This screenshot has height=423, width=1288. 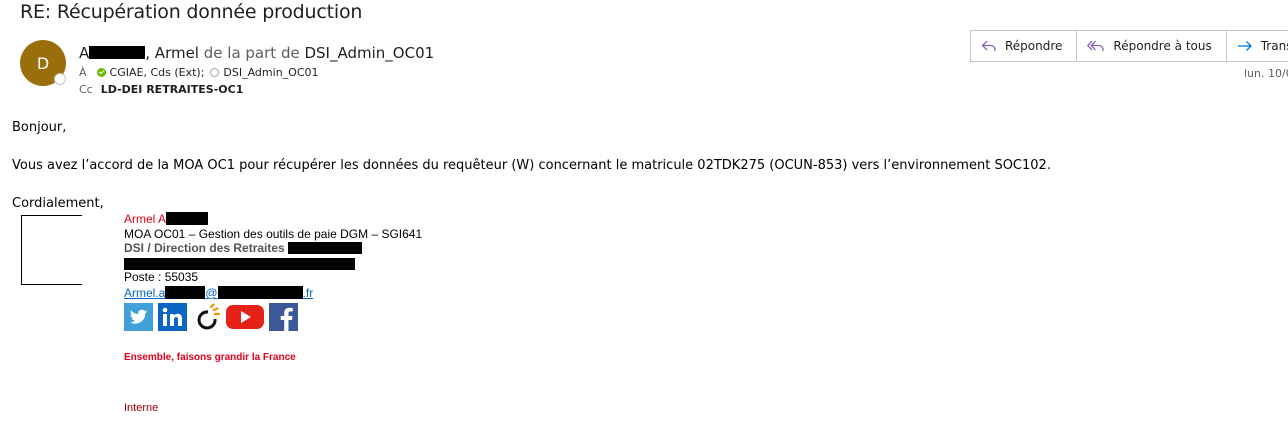 I want to click on avatar-initial: D, so click(x=43, y=63).